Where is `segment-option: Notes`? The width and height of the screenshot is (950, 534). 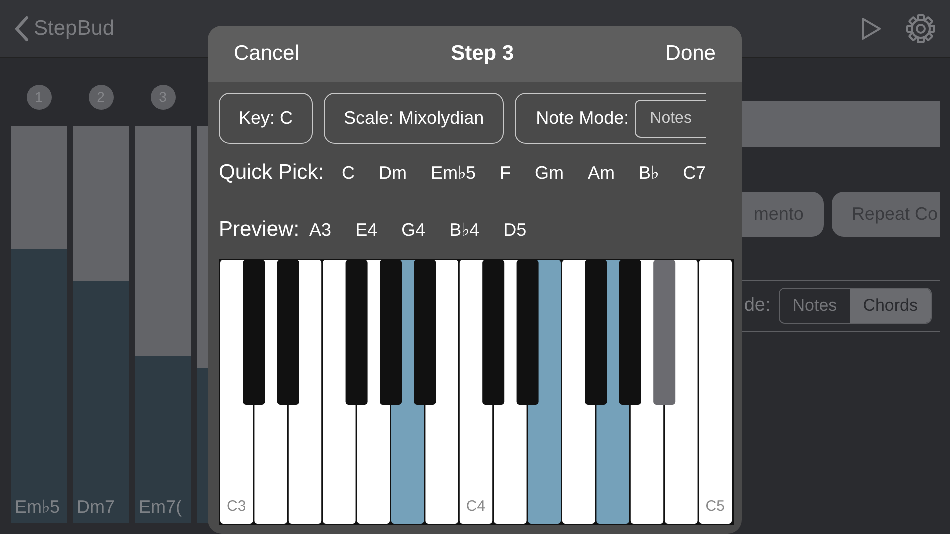
segment-option: Notes is located at coordinates (670, 119).